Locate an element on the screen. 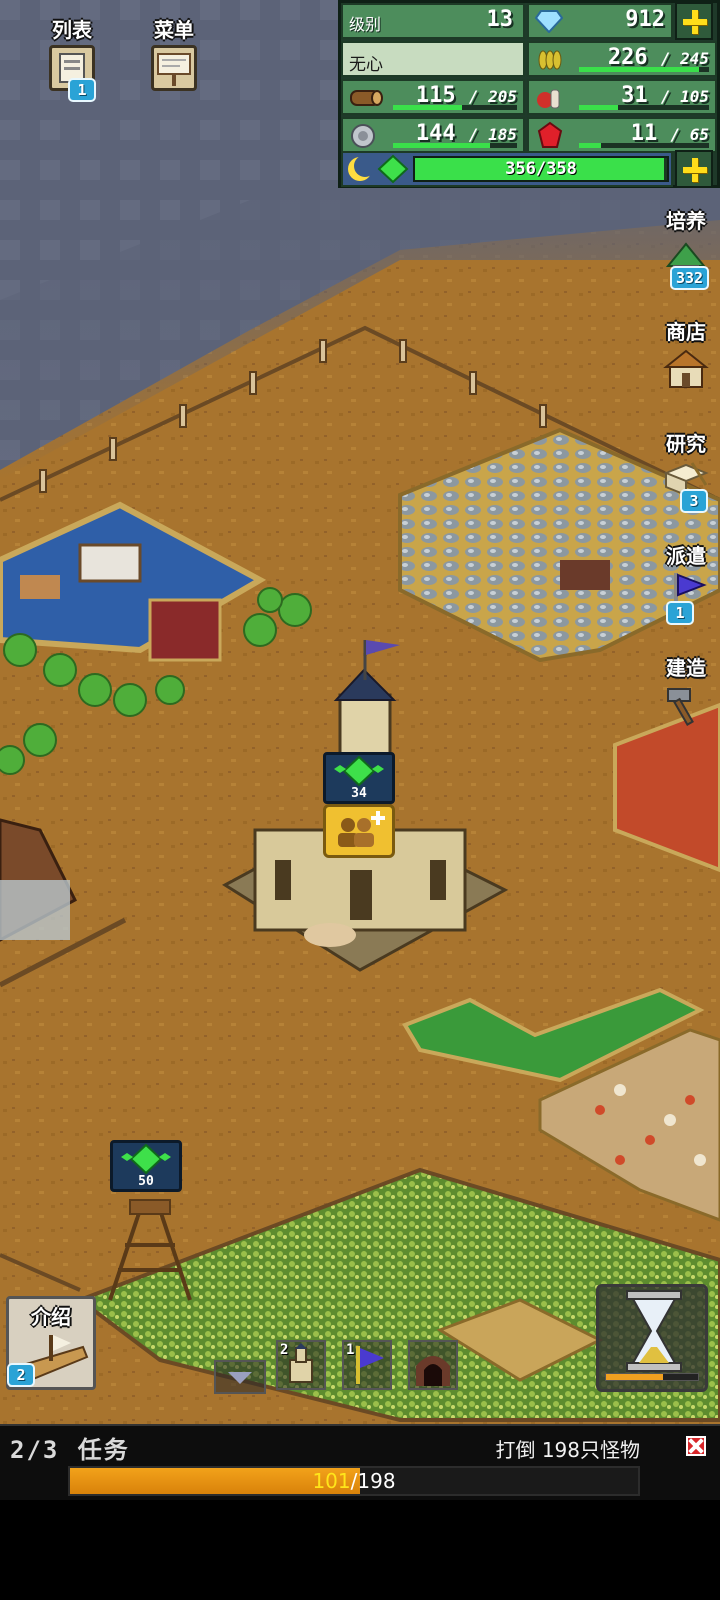 The width and height of the screenshot is (720, 1600). list-button: 列表 1 is located at coordinates (72, 58).